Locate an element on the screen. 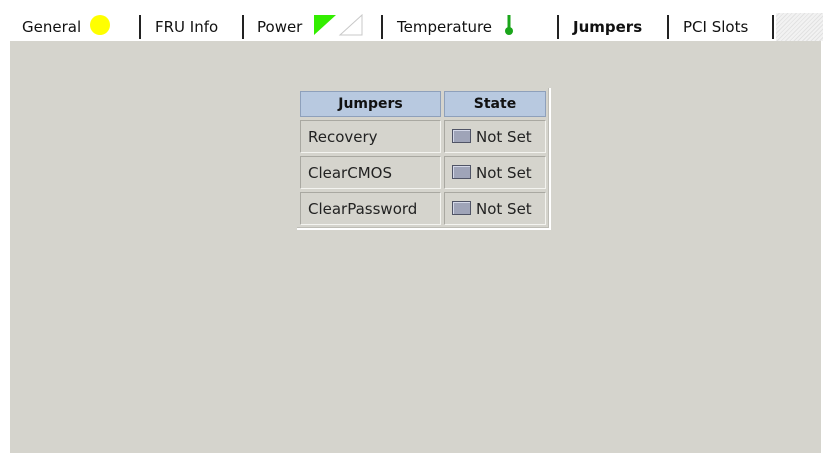 Image resolution: width=823 pixels, height=453 pixels. table-row: Recovery Not Set is located at coordinates (423, 136).